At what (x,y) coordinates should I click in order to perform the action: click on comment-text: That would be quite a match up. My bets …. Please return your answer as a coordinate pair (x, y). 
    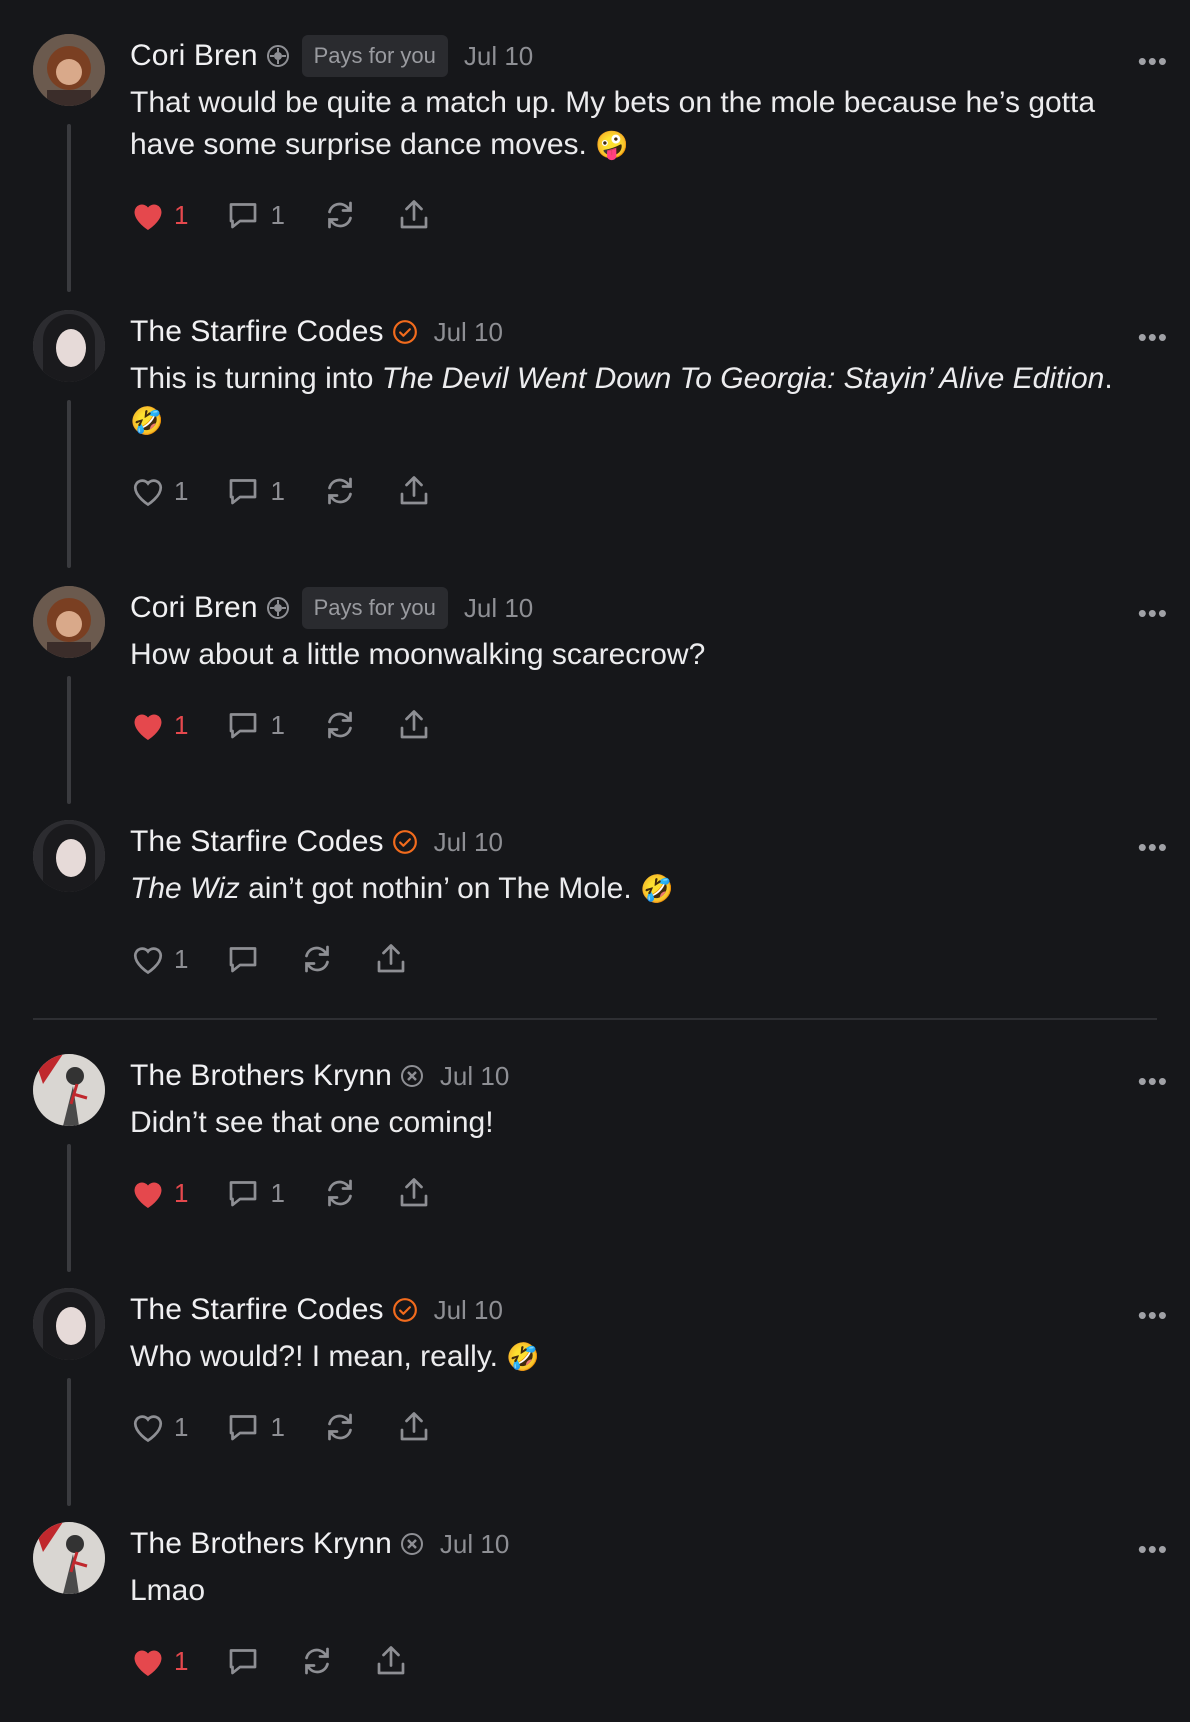
    Looking at the image, I should click on (613, 123).